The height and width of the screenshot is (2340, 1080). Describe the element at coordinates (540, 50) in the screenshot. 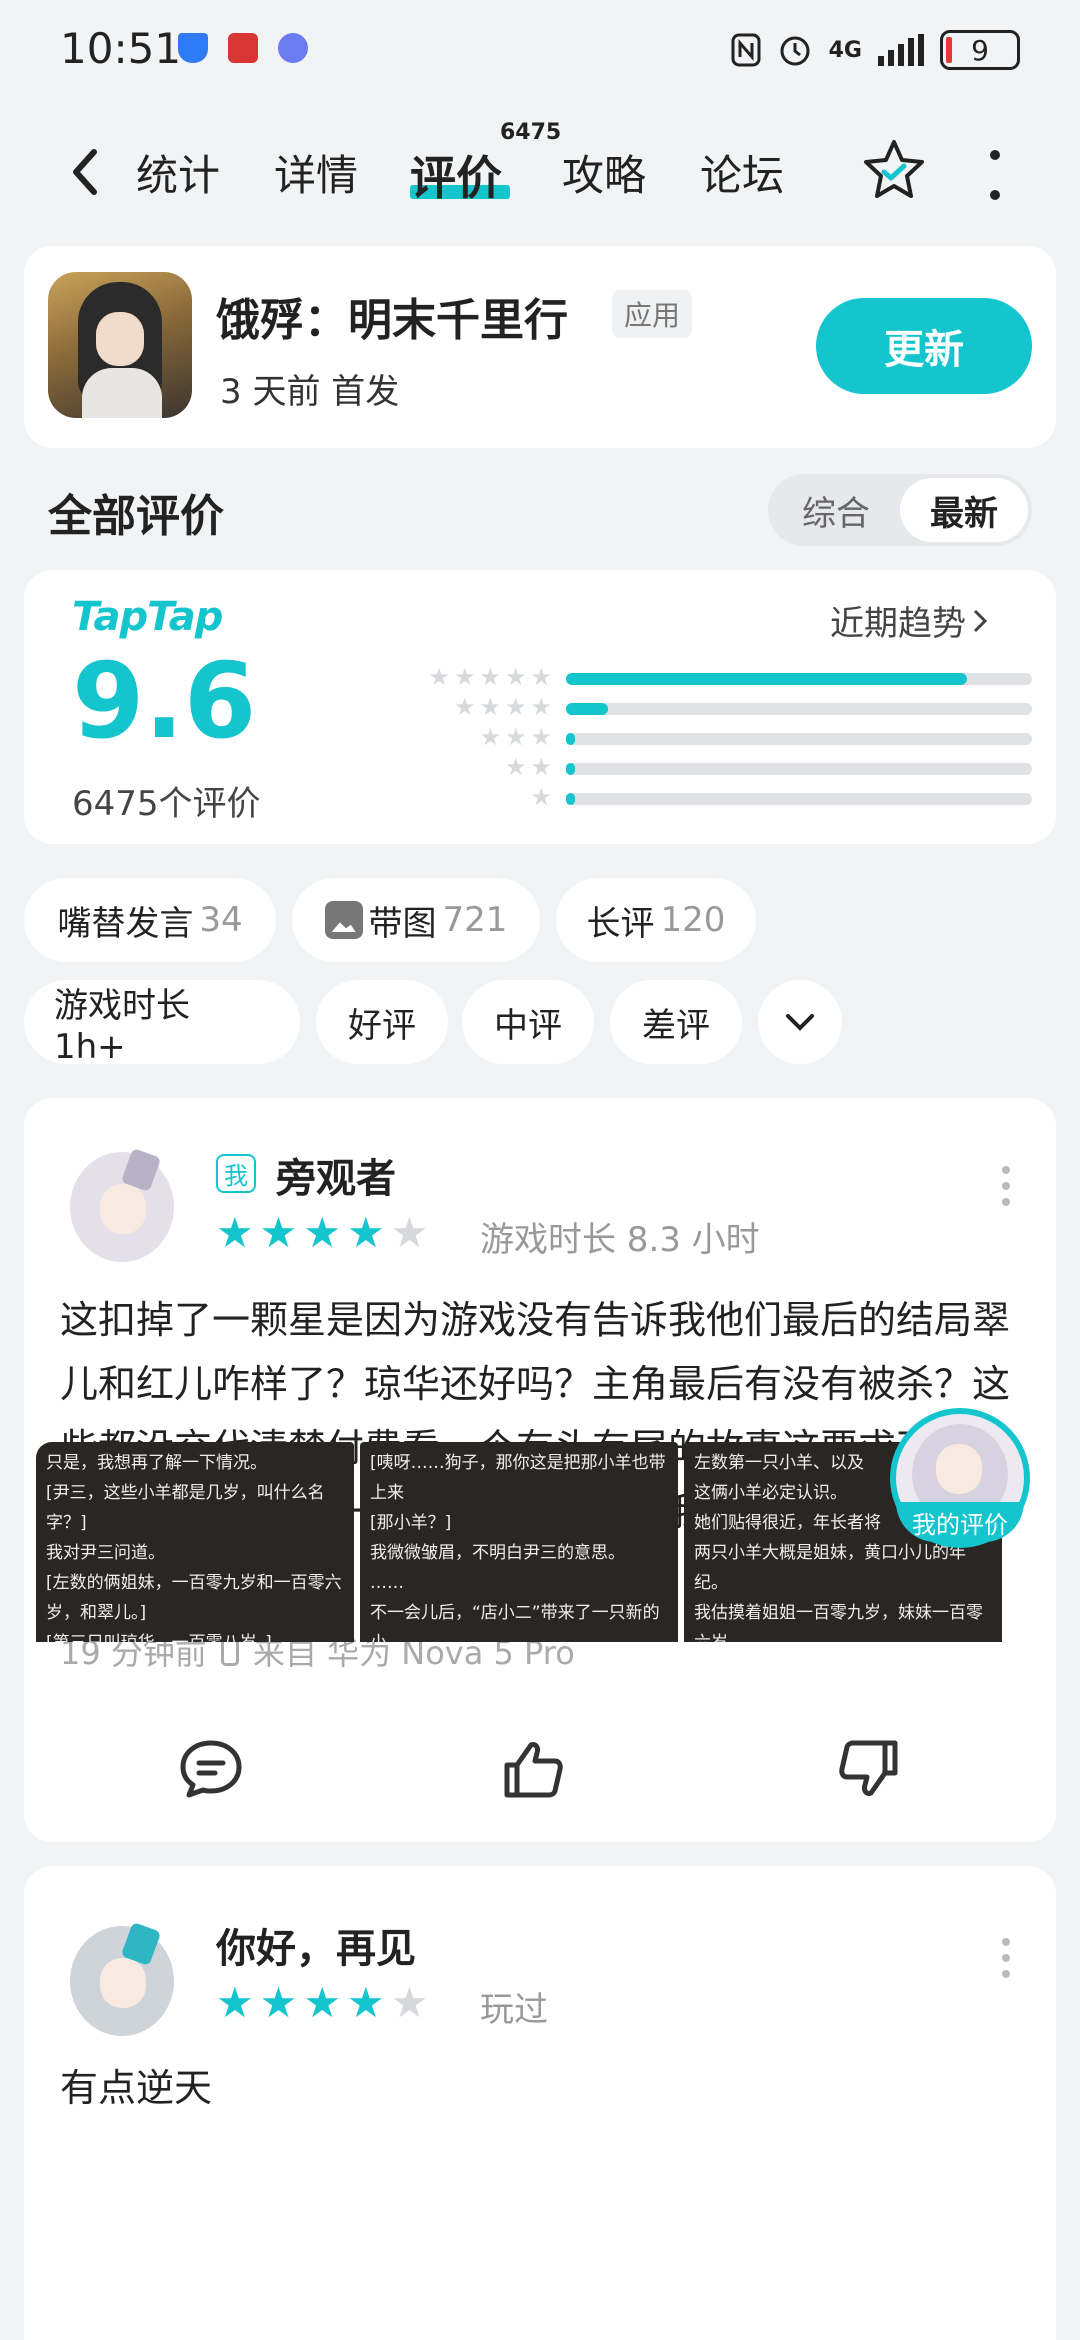

I see `status-bar: 10:51 4G 9` at that location.